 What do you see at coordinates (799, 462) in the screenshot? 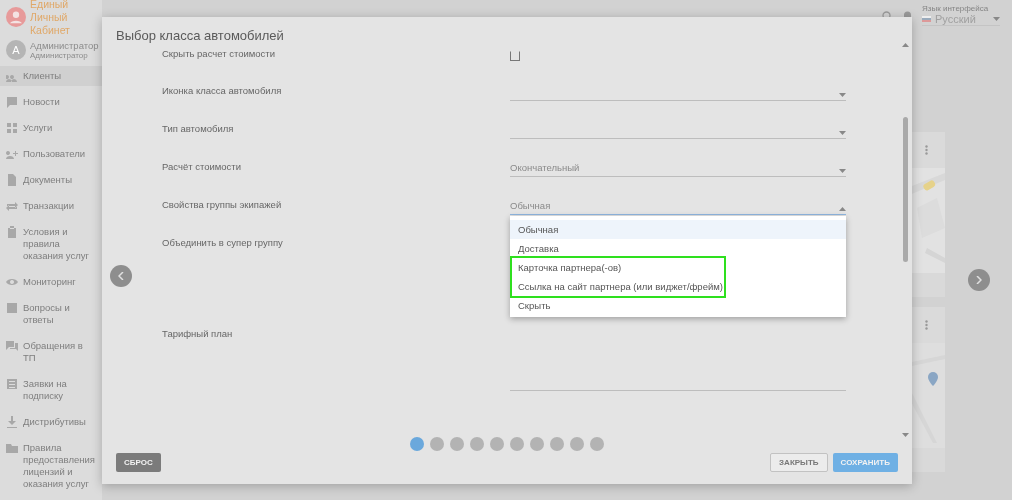
I see `close-button: ЗАКРЫТЬ` at bounding box center [799, 462].